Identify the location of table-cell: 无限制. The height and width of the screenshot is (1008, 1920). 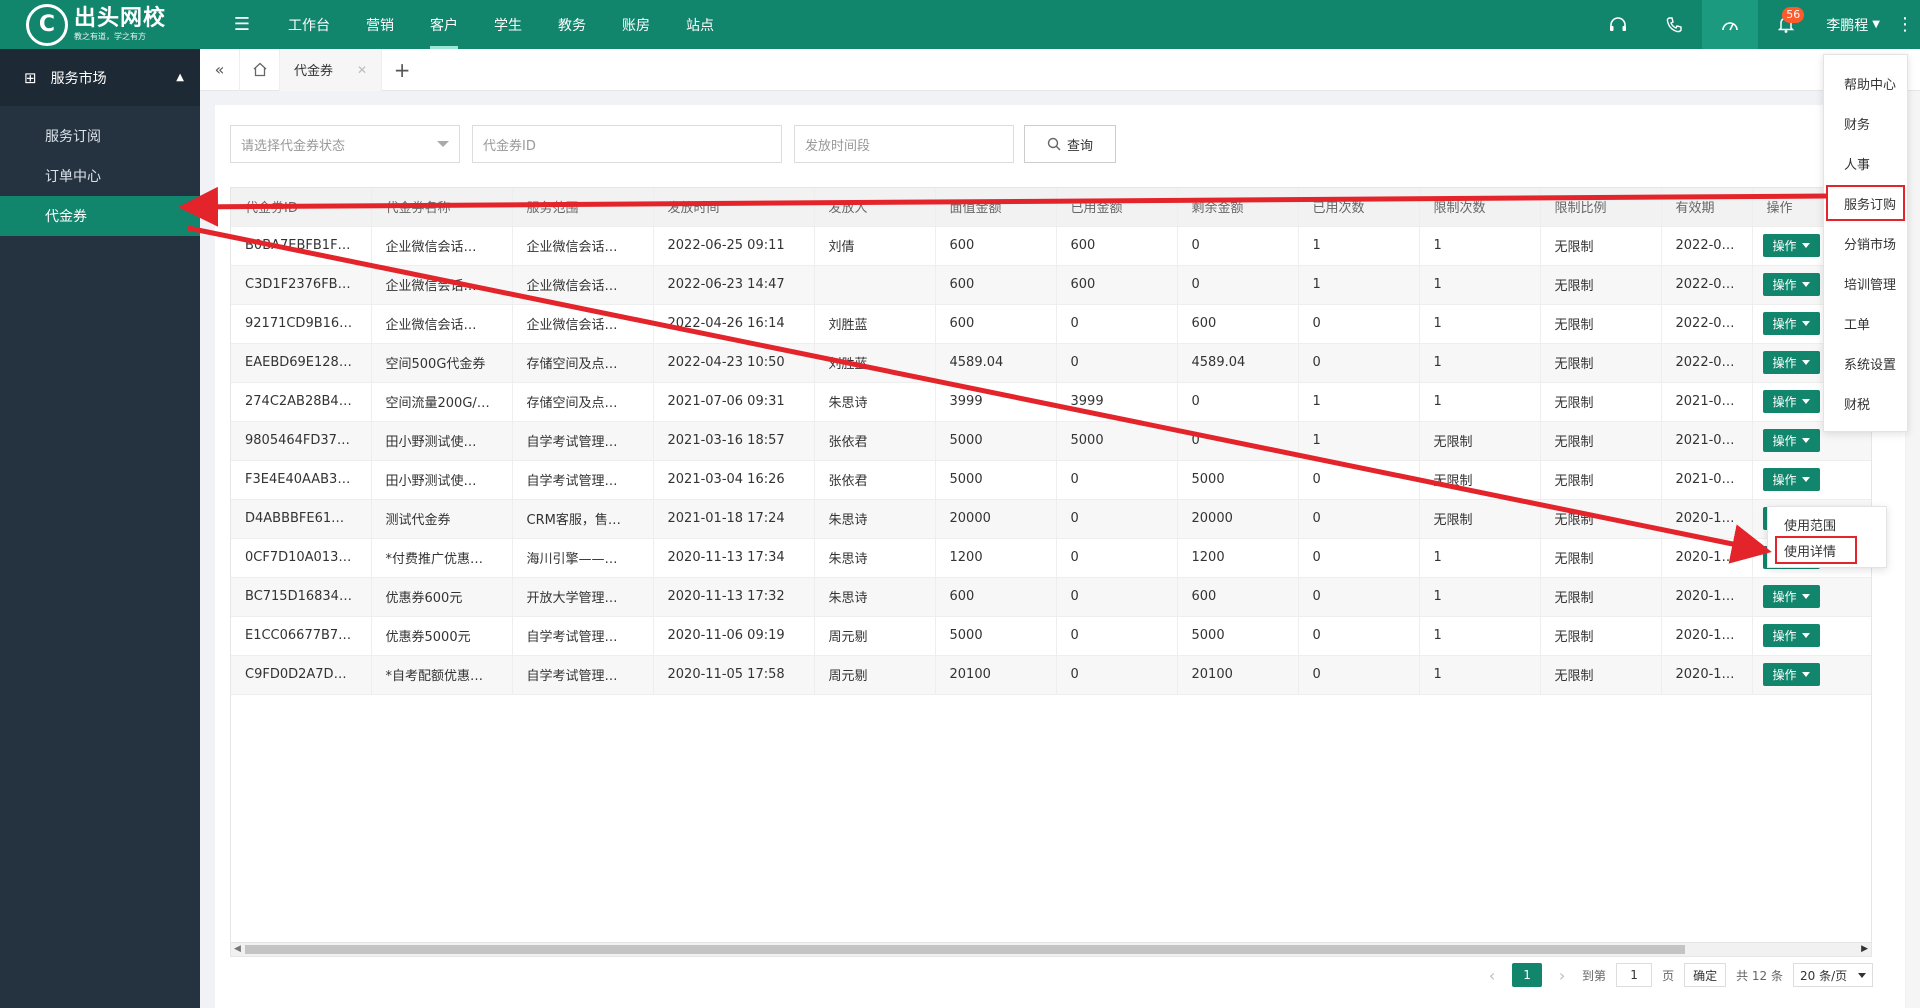
(1601, 636).